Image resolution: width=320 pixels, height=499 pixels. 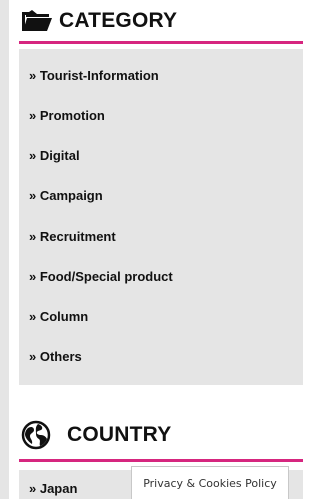 I want to click on category-item-recruitment: » Recruitment, so click(x=72, y=236).